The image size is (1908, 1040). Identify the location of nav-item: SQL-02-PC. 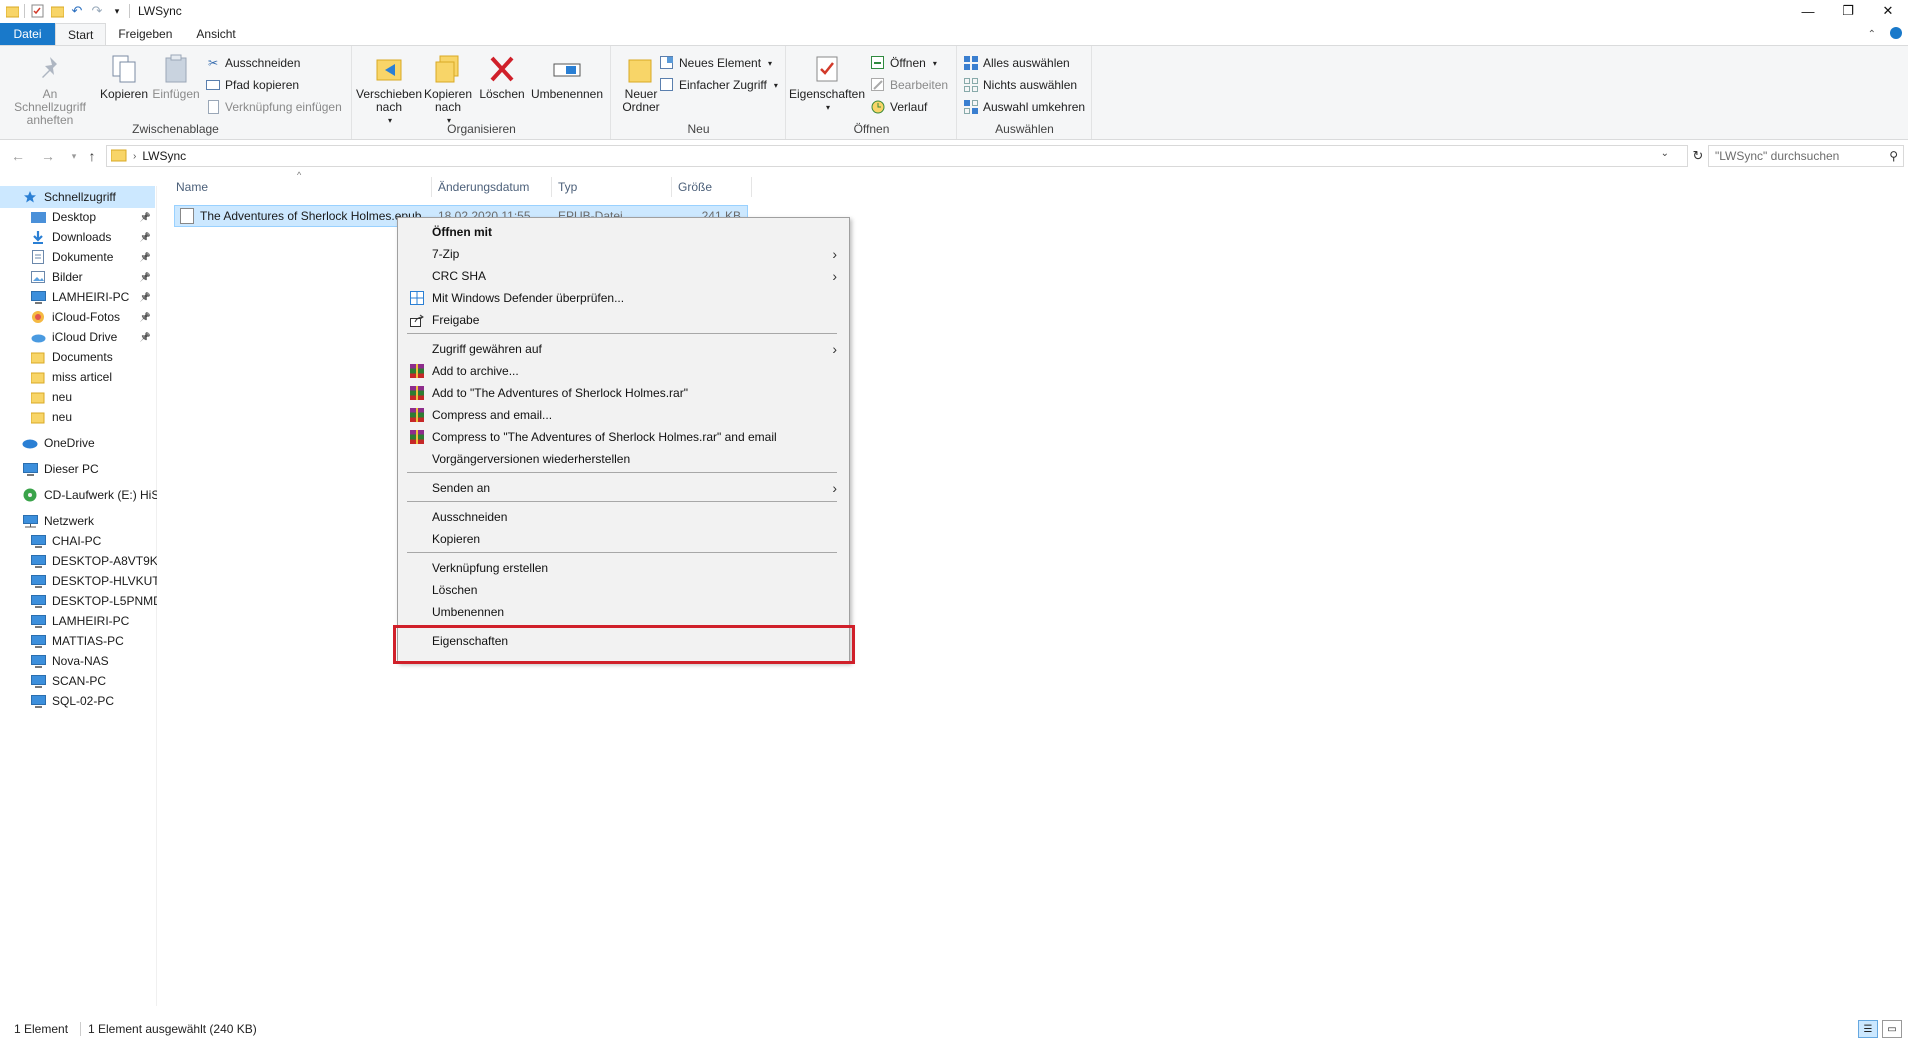
(78, 701).